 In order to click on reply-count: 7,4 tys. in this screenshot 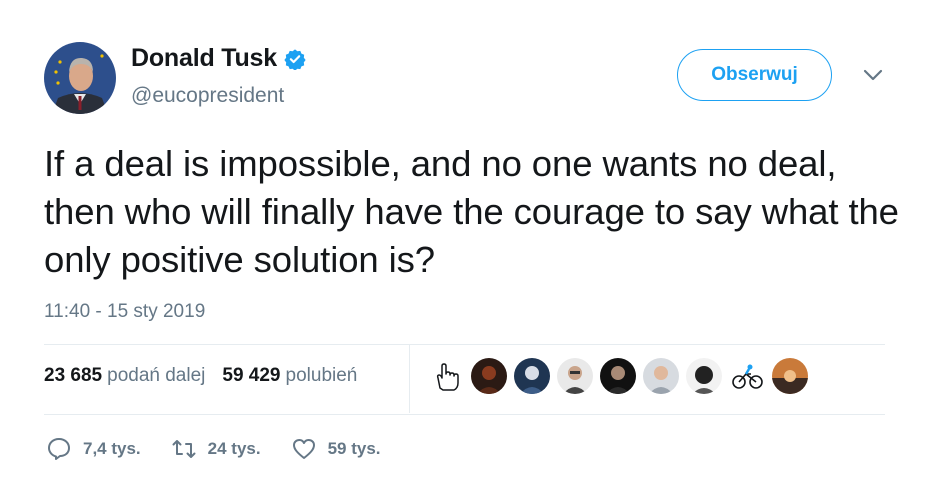, I will do `click(112, 448)`.